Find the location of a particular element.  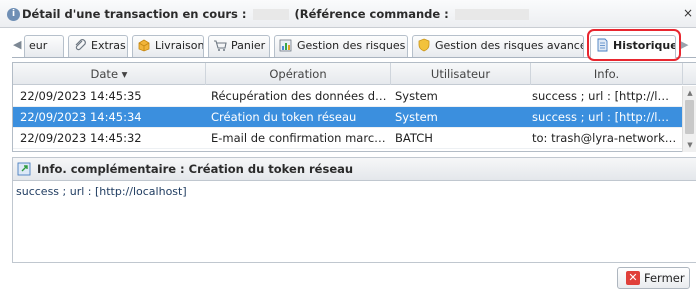

tab-scroll-right-icon: ▶ is located at coordinates (686, 45).